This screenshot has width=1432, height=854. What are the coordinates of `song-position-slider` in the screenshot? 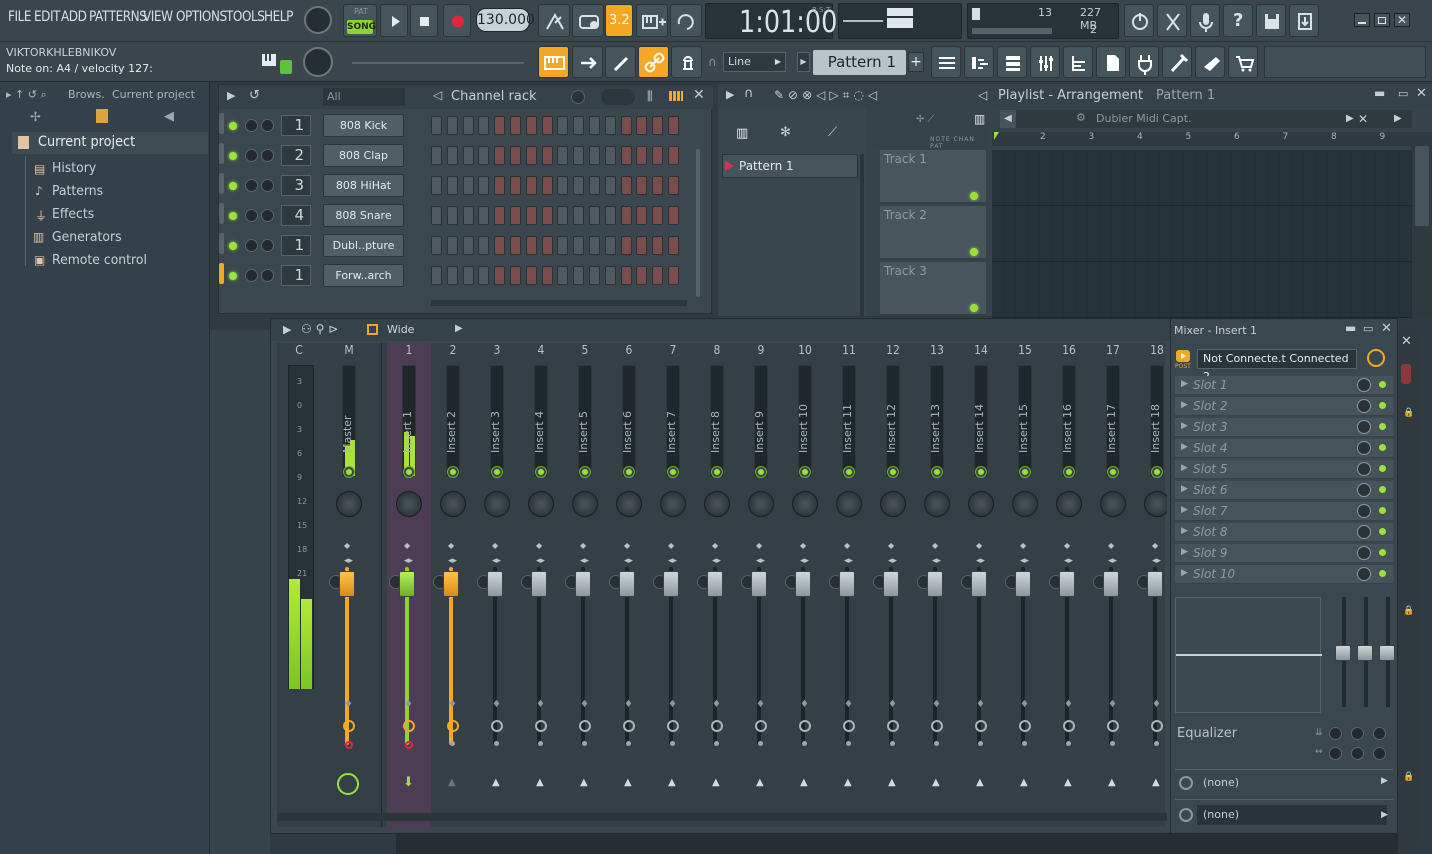 It's located at (438, 63).